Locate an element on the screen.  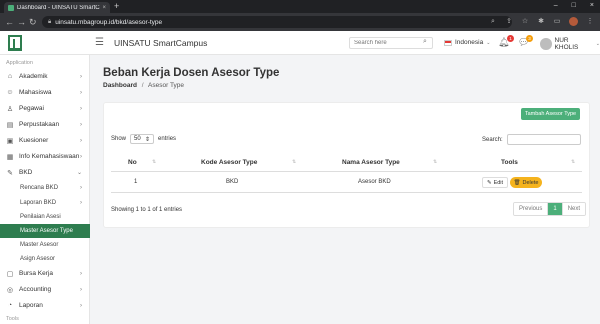
cell-kode: BKD is located at coordinates (232, 182).